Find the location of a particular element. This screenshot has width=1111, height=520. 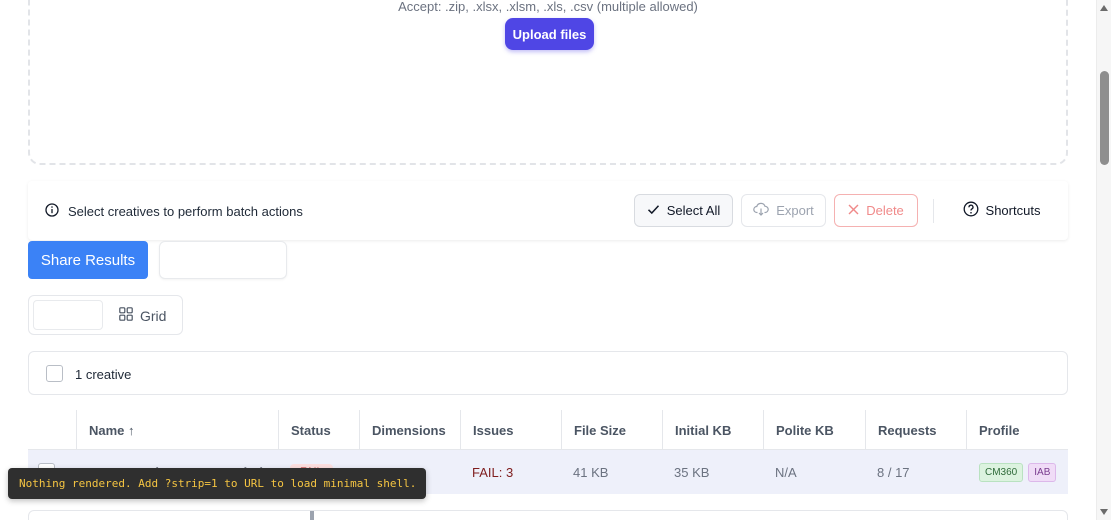

close-icon is located at coordinates (853, 210).